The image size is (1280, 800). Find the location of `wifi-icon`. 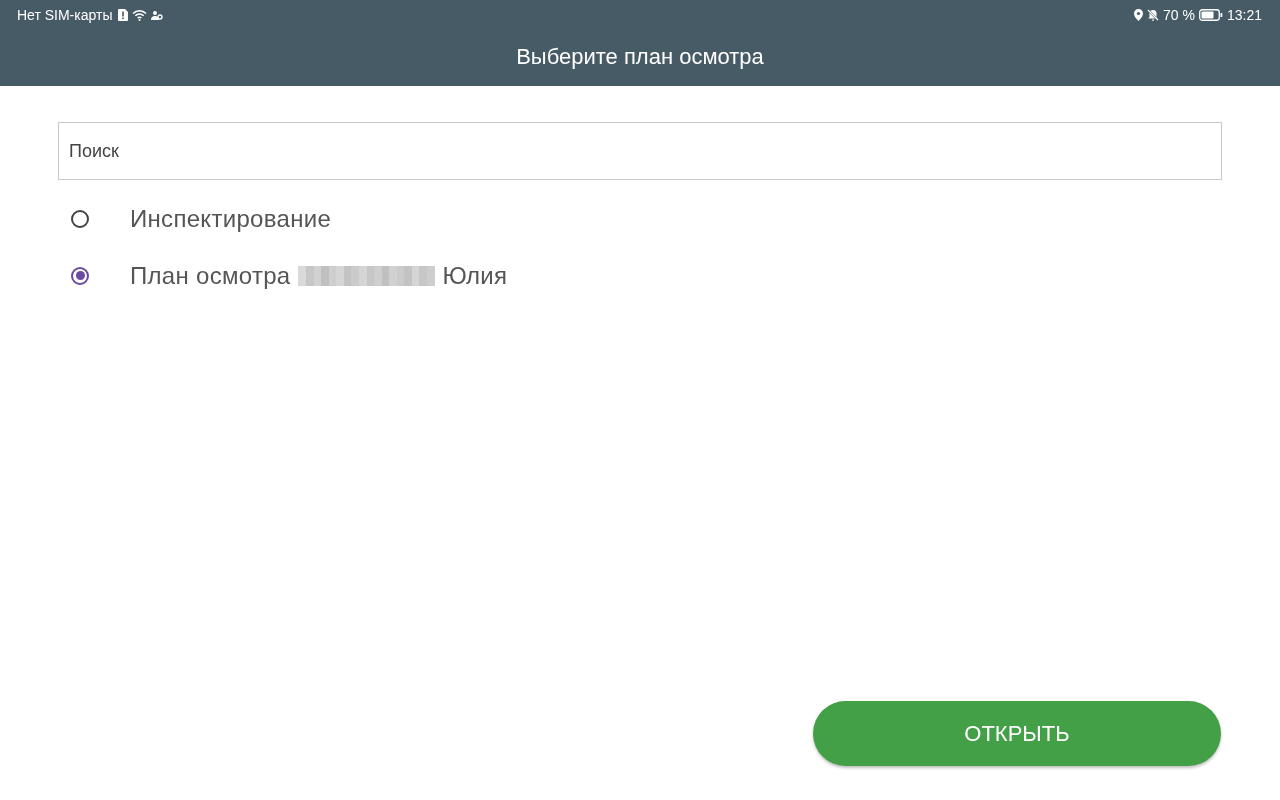

wifi-icon is located at coordinates (140, 15).